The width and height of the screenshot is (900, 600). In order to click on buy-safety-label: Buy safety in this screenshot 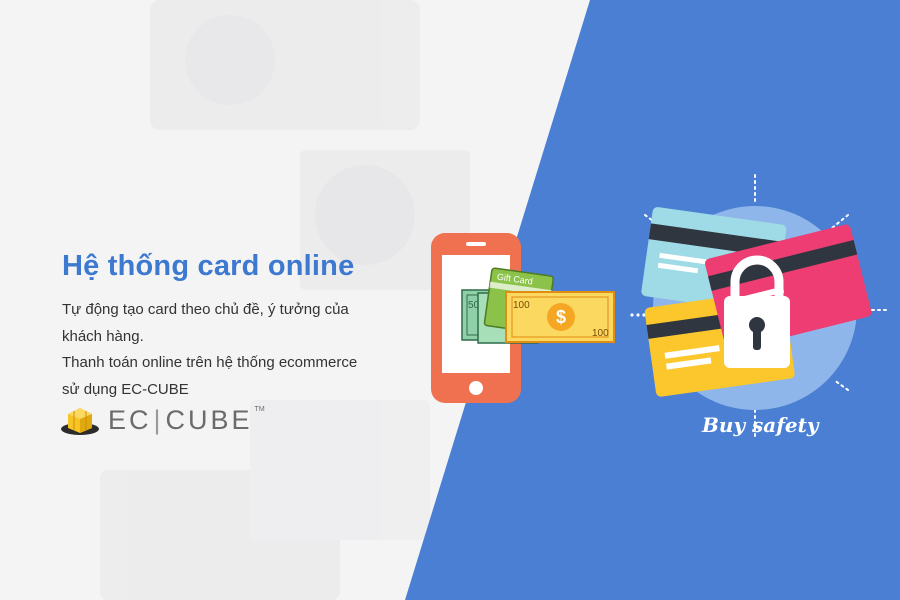, I will do `click(760, 425)`.